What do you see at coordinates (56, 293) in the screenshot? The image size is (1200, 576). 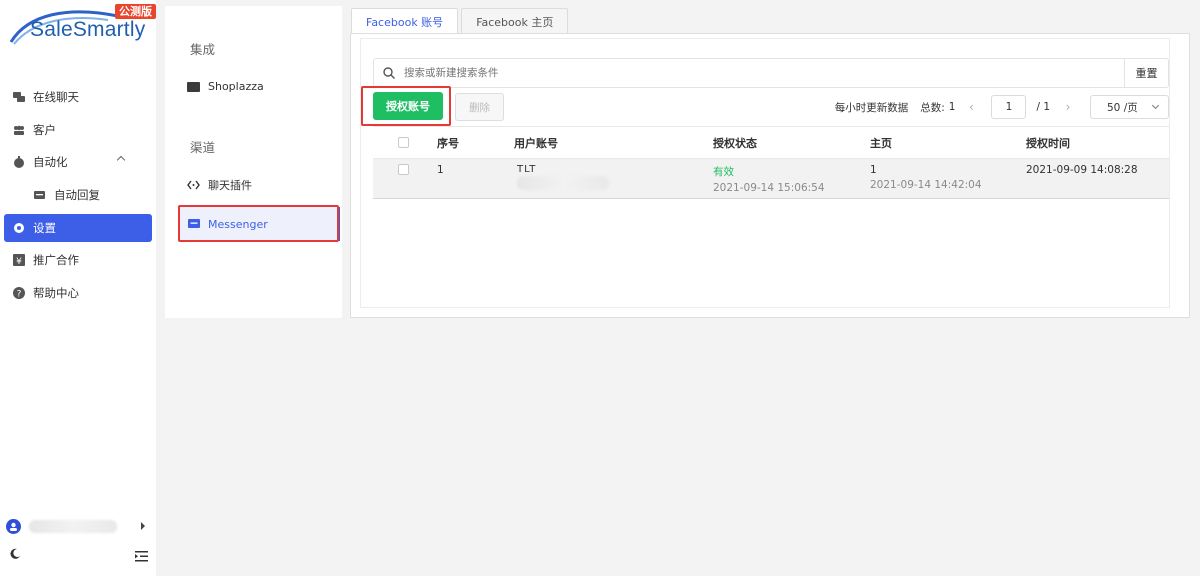 I see `sidebar-item-label: 帮助中心` at bounding box center [56, 293].